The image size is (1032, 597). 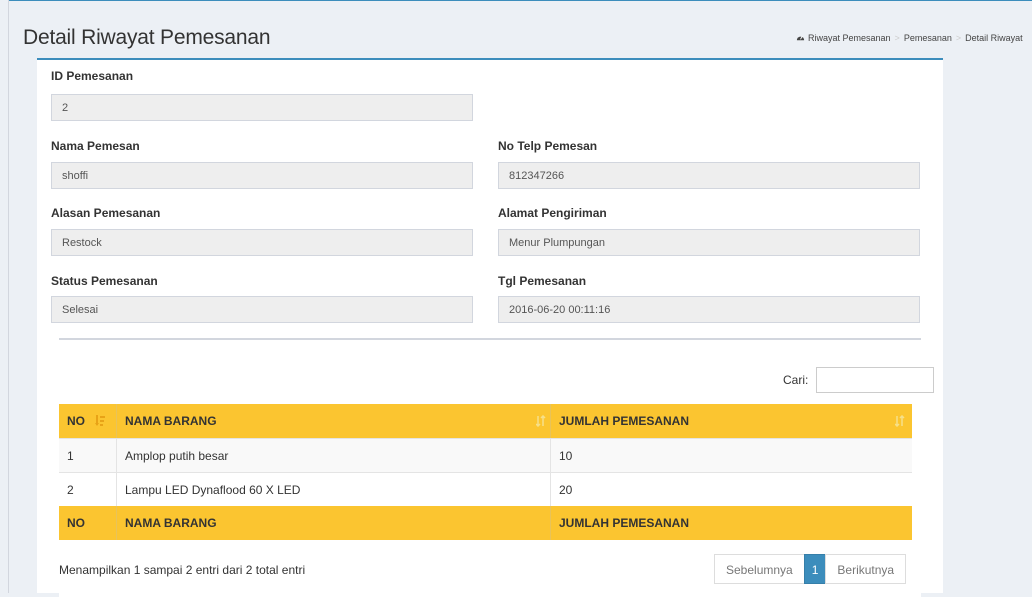 What do you see at coordinates (106, 213) in the screenshot?
I see `alasan-label: Alasan Pemesanan` at bounding box center [106, 213].